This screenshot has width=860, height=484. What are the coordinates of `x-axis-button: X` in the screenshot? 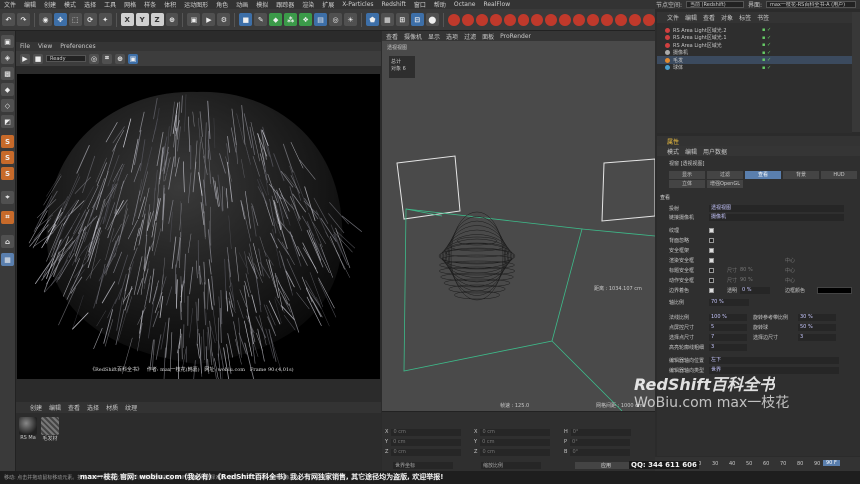 It's located at (127, 19).